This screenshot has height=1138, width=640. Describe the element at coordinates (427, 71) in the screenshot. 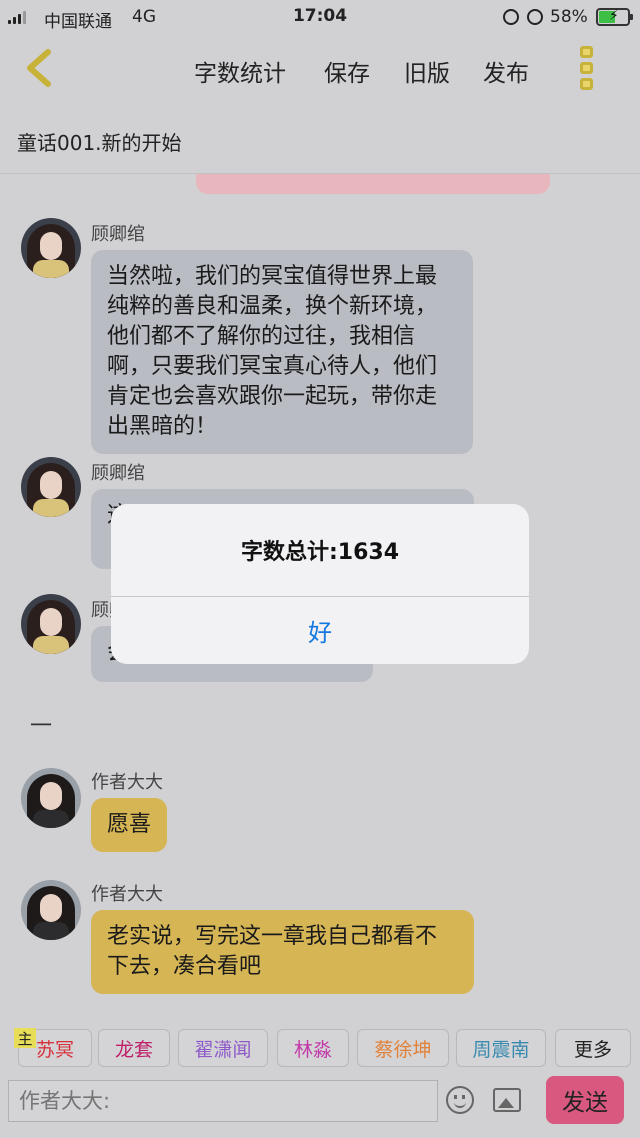

I see `old-version-button: 旧版` at that location.